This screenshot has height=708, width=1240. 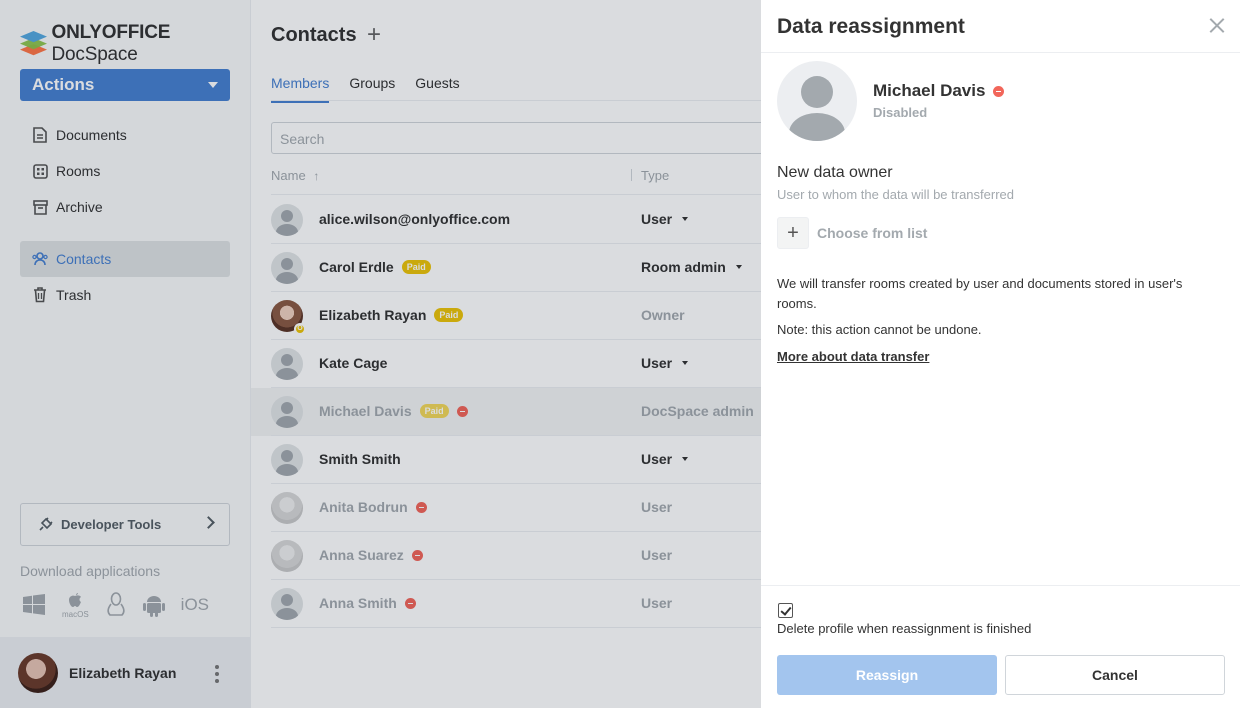 What do you see at coordinates (879, 329) in the screenshot?
I see `undo-note: Note: this action cannot be undone.` at bounding box center [879, 329].